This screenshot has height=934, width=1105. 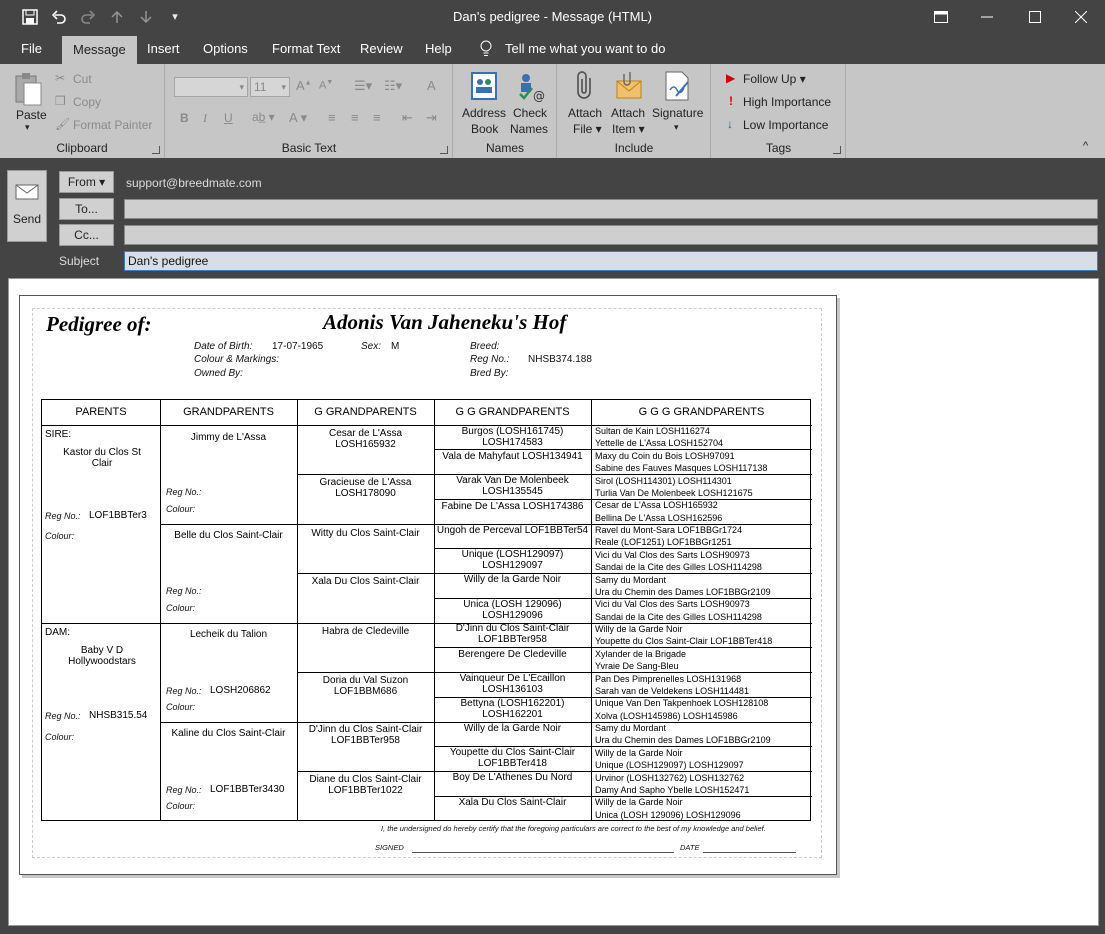 I want to click on sire-reg-label: Reg No.:, so click(x=63, y=516).